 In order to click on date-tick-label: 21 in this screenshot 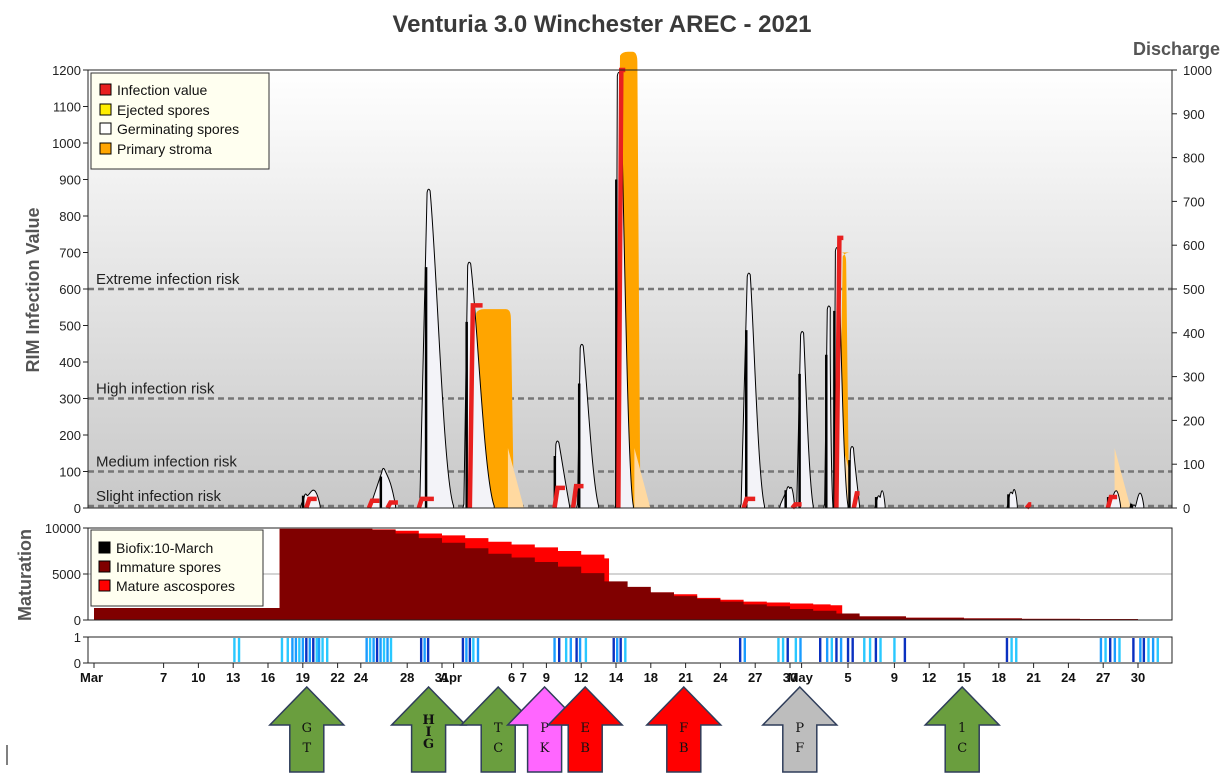, I will do `click(685, 677)`.